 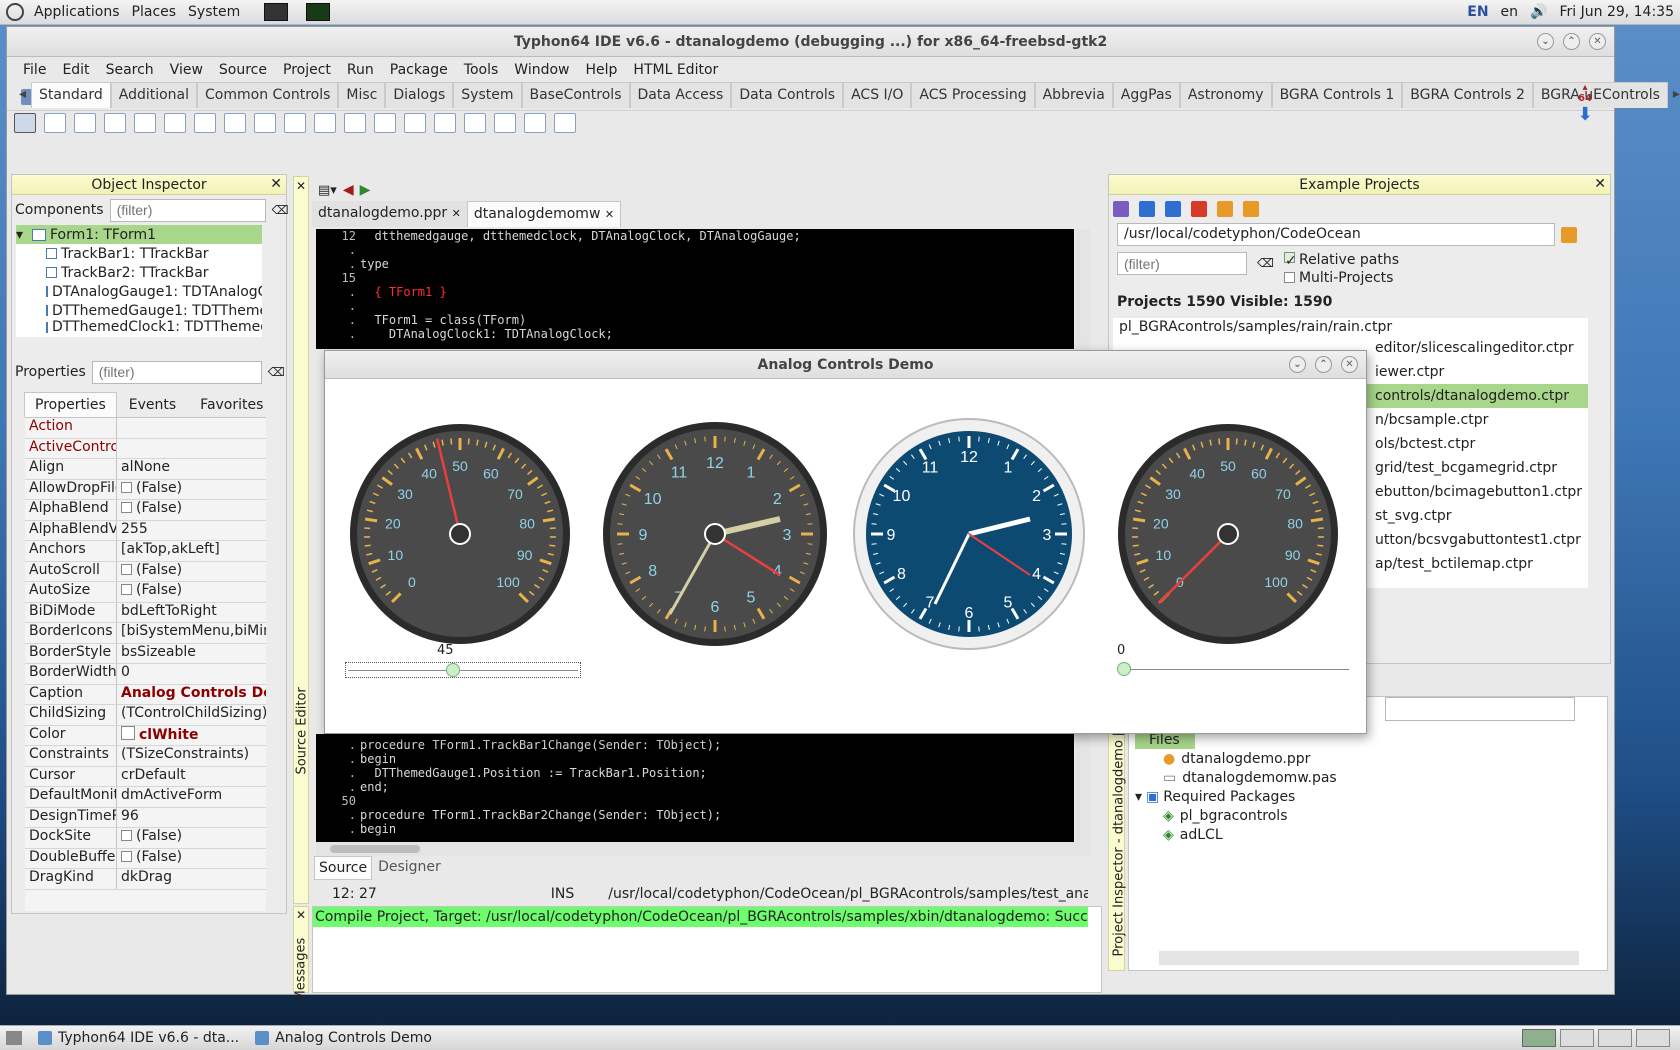 I want to click on groupbox-component-icon, so click(x=415, y=123).